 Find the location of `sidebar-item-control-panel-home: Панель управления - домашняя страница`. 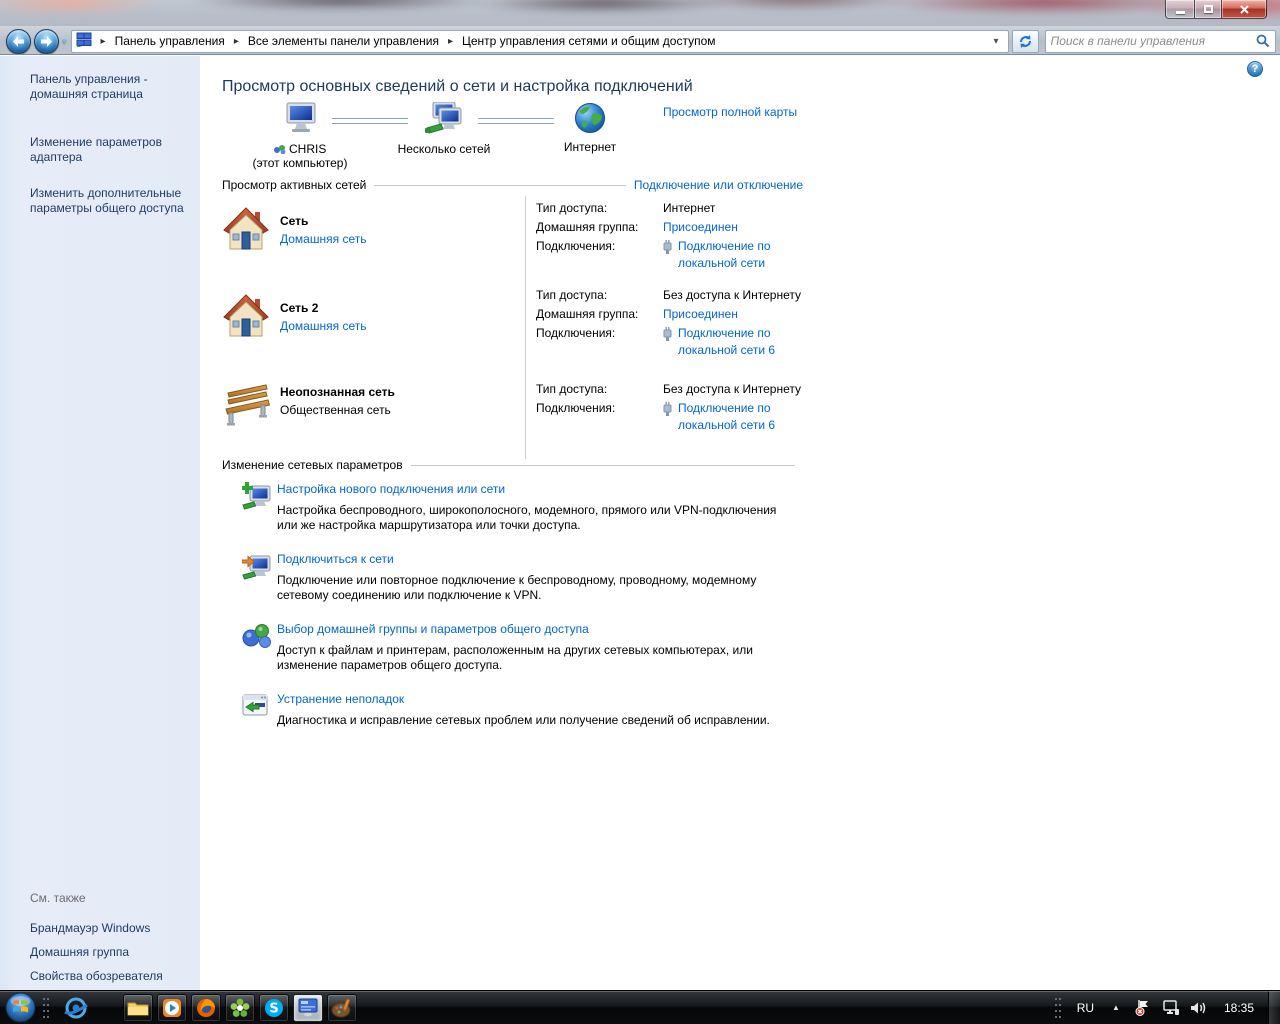

sidebar-item-control-panel-home: Панель управления - домашняя страница is located at coordinates (105, 87).